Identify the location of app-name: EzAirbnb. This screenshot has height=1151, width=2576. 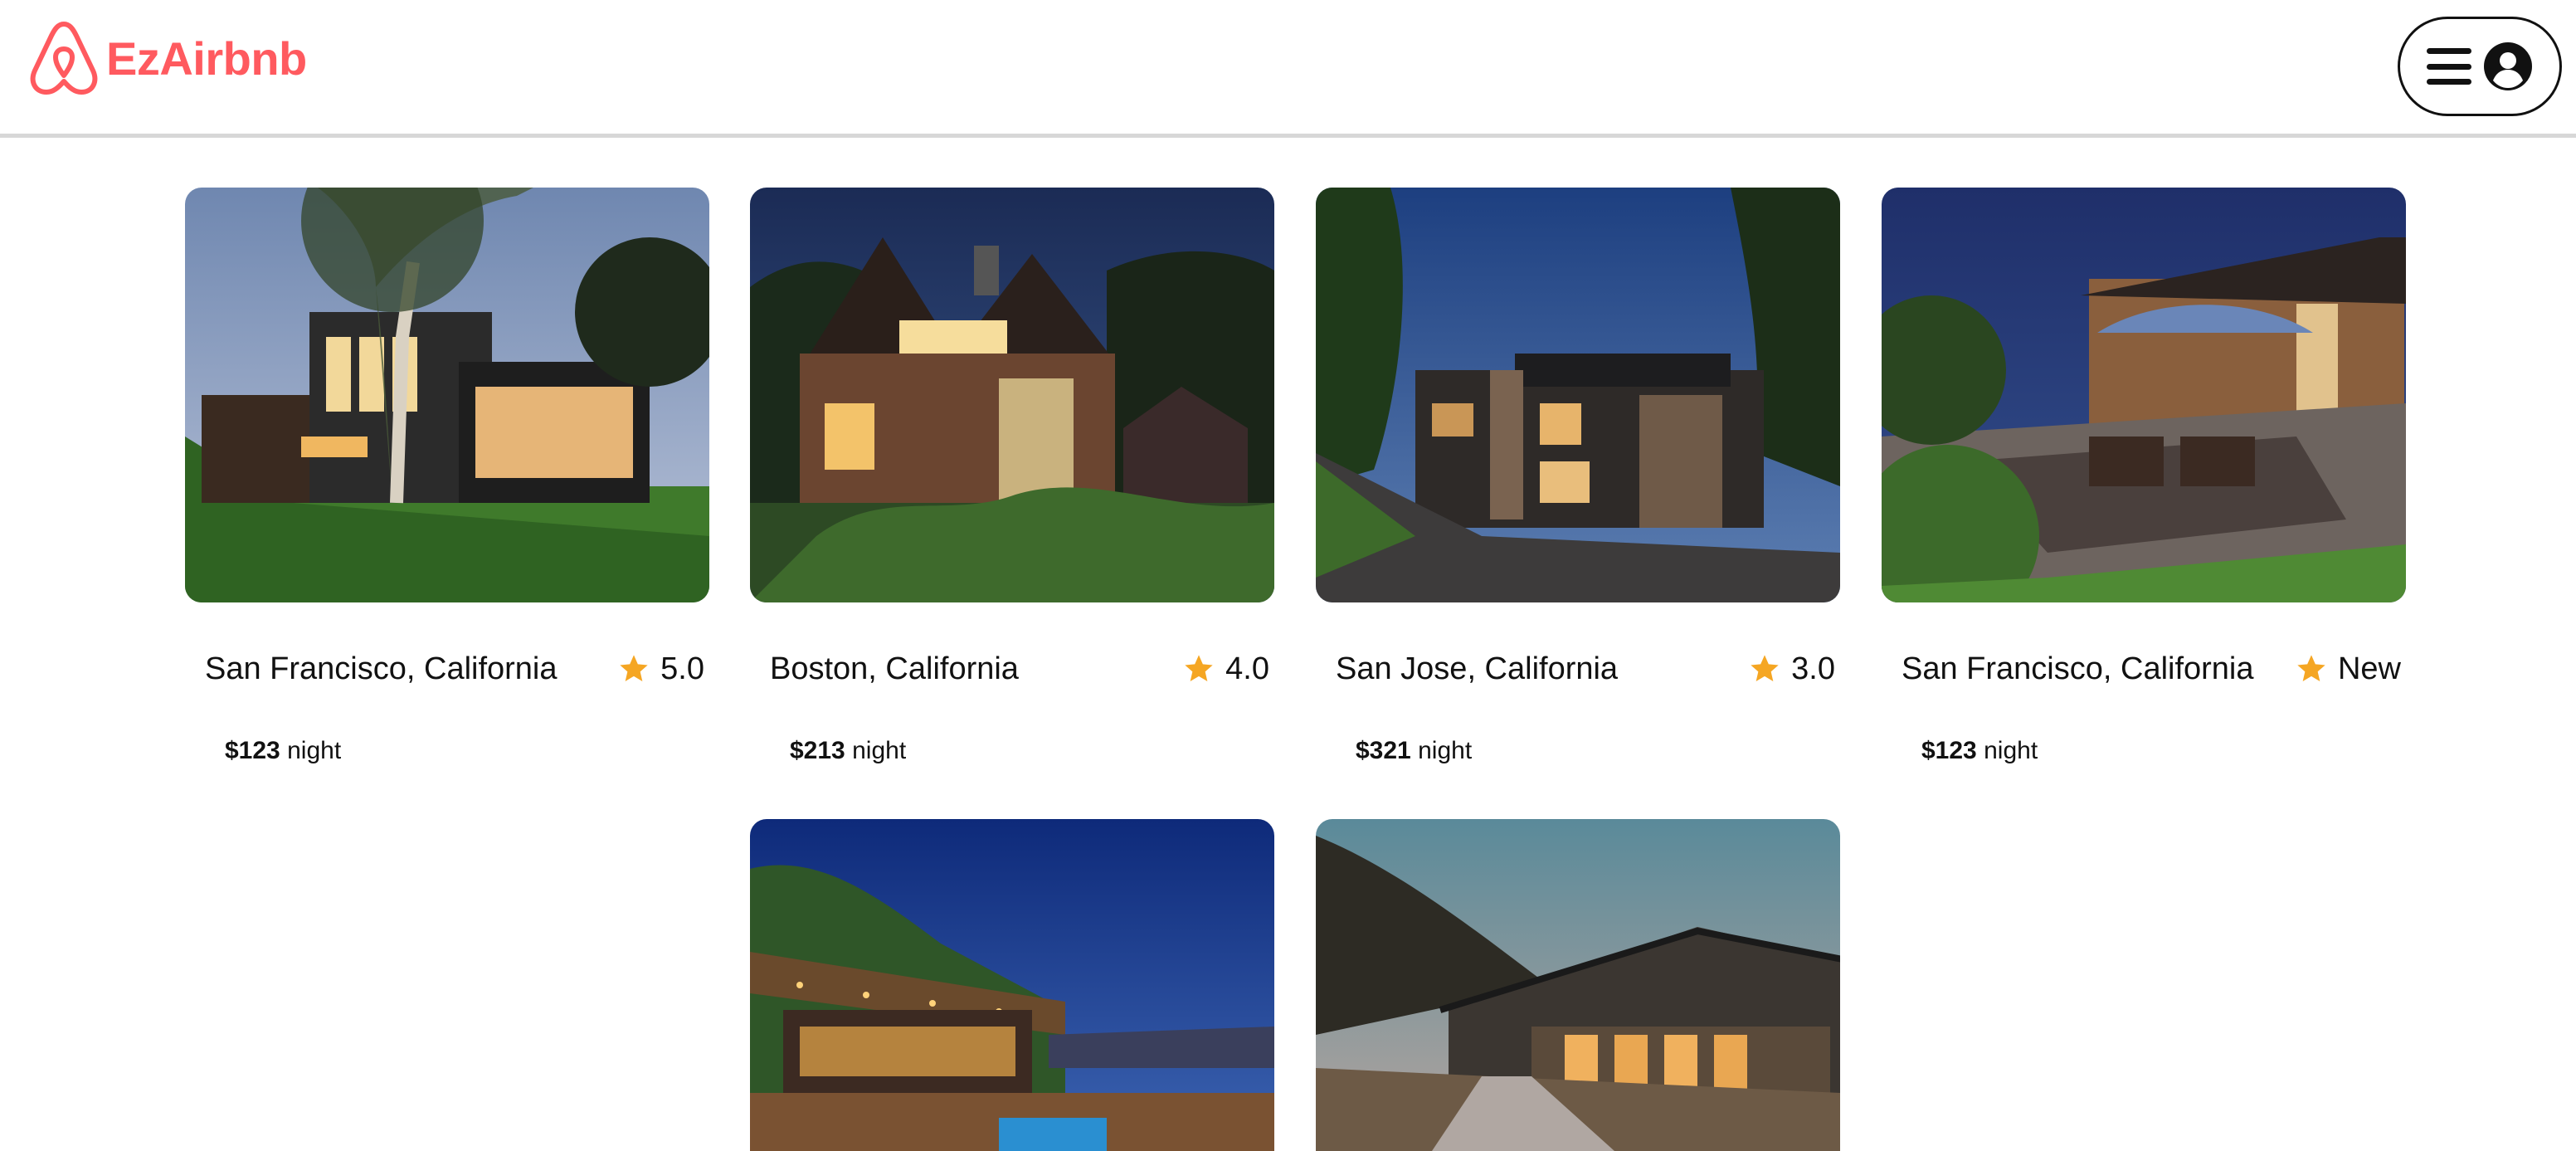
(206, 58).